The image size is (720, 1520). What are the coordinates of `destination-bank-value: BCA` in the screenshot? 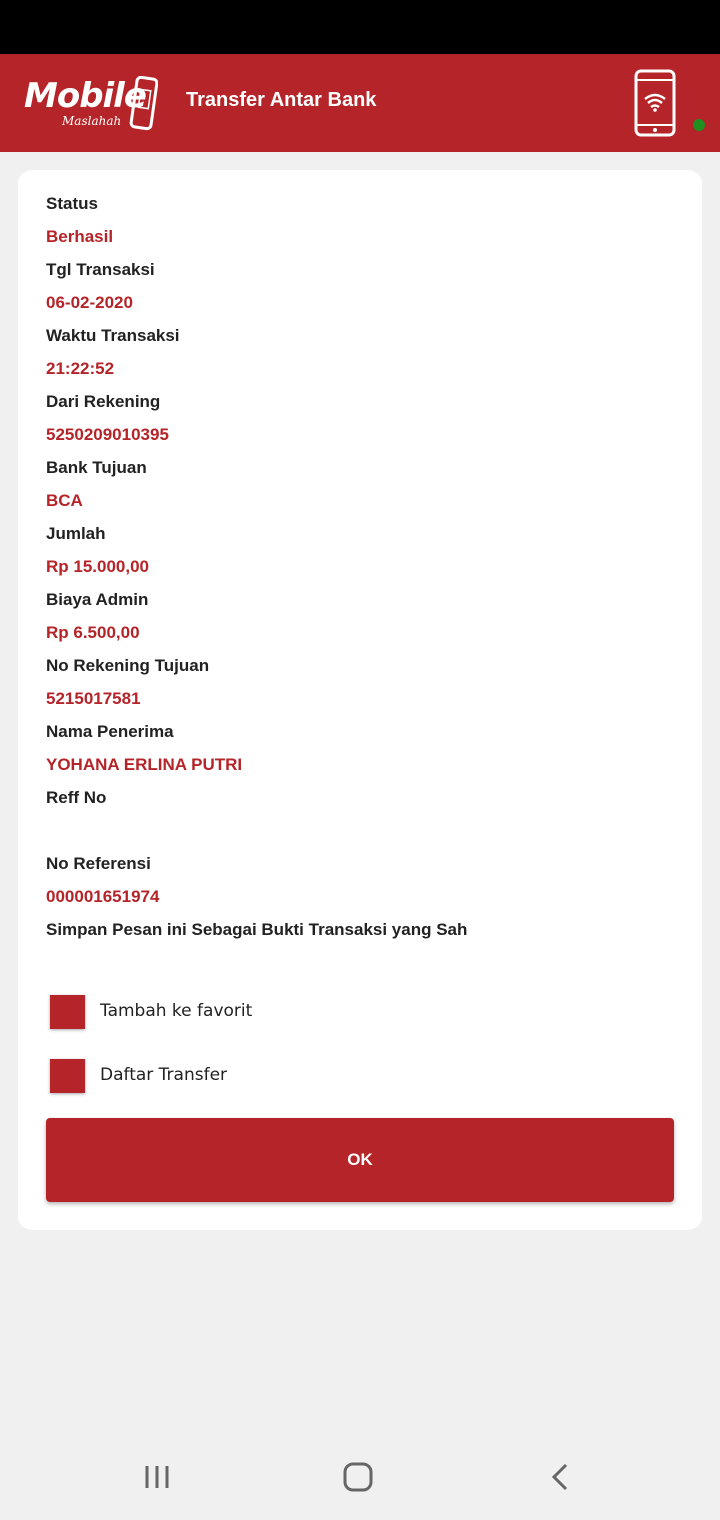 It's located at (64, 500).